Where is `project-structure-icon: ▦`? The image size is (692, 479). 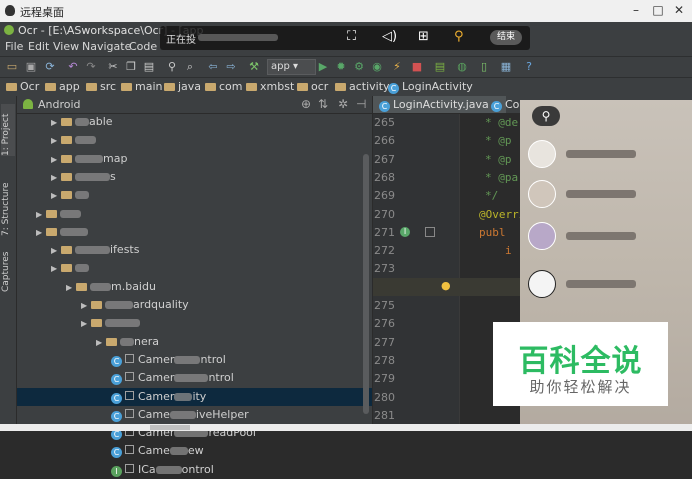
project-structure-icon: ▦ is located at coordinates (506, 67).